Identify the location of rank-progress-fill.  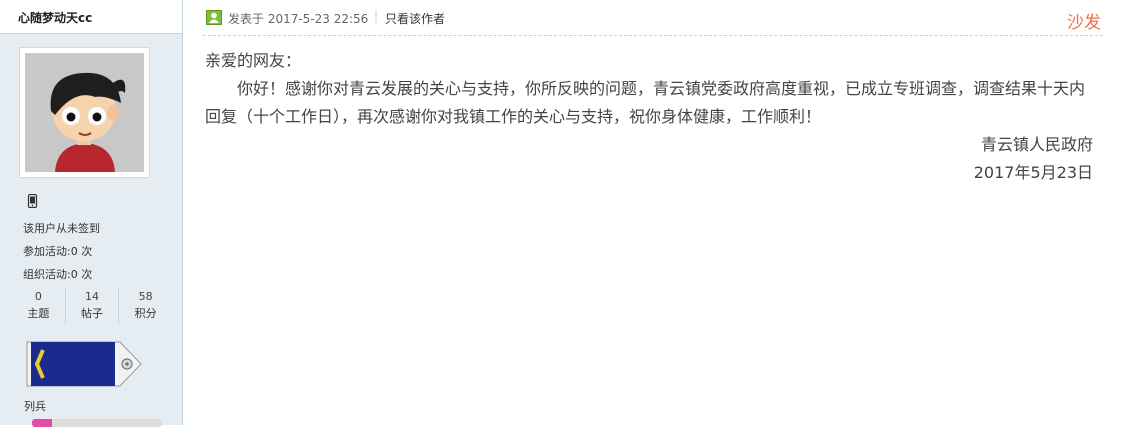
(42, 423).